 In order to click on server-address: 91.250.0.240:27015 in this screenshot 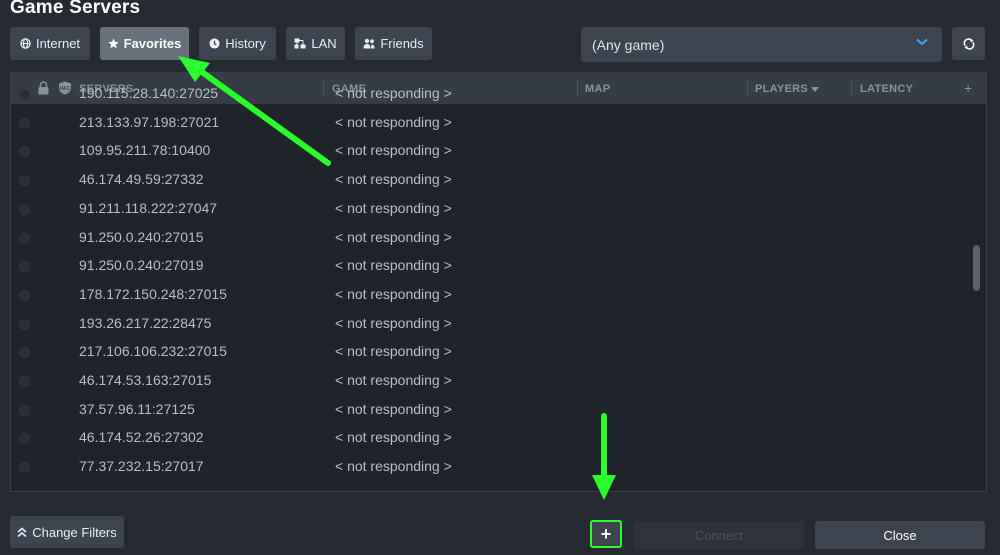, I will do `click(141, 236)`.